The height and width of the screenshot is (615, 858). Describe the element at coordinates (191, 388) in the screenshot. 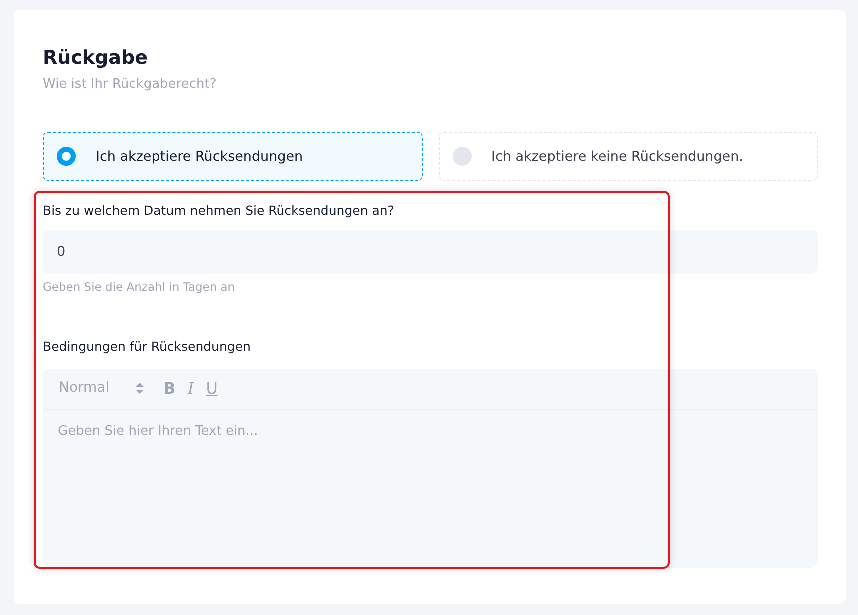

I see `italic-button: I` at that location.